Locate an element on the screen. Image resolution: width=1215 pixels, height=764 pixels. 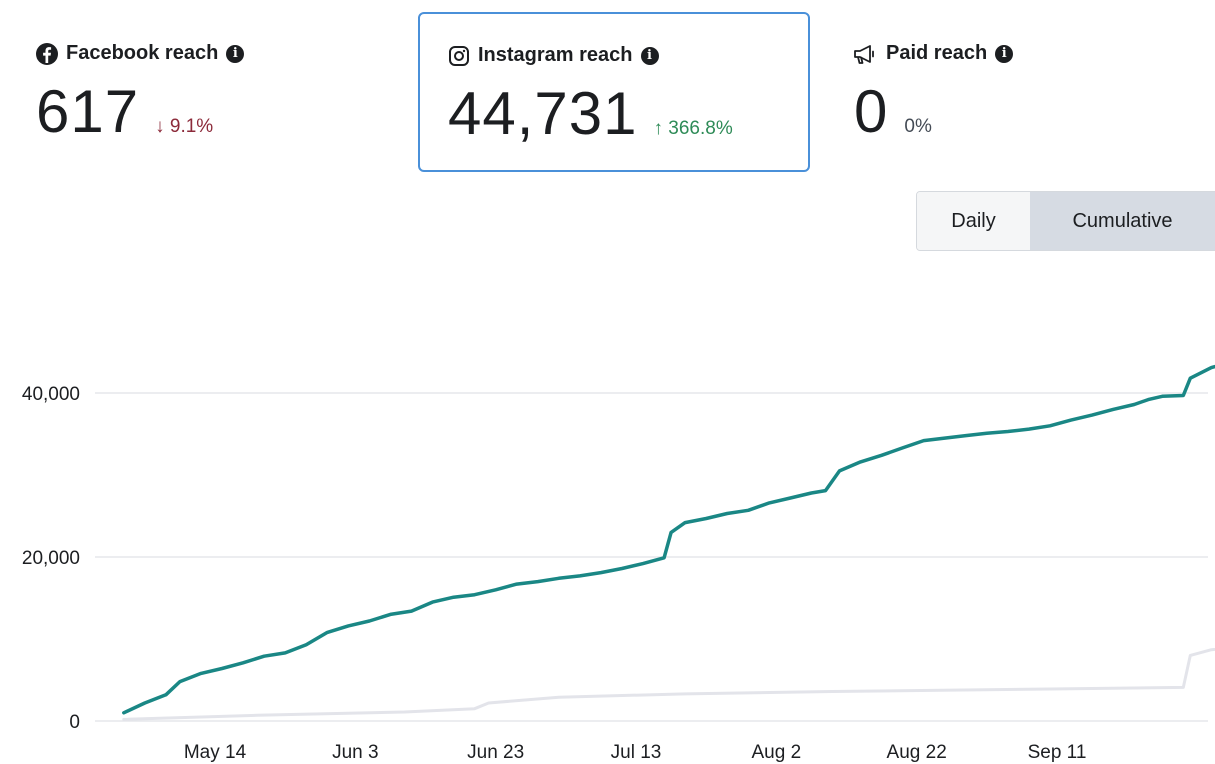
facebook-reach-series-line is located at coordinates (668, 684).